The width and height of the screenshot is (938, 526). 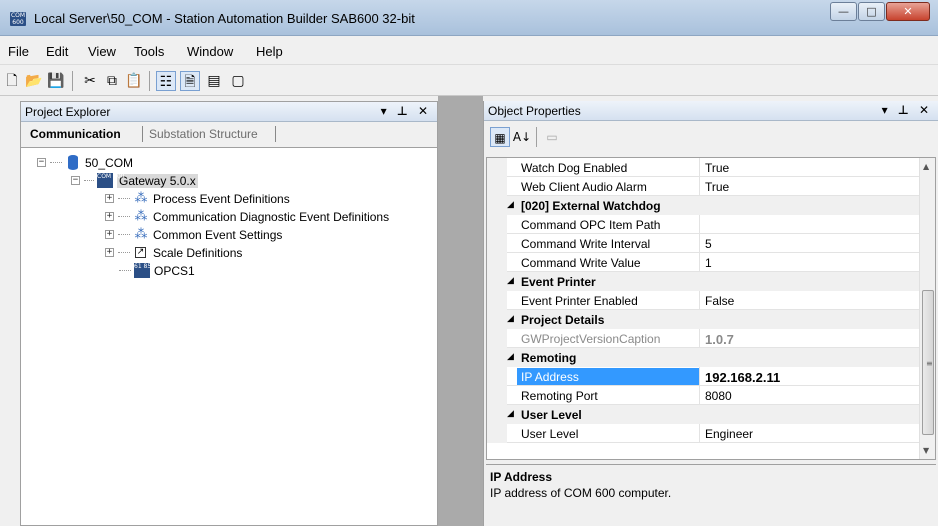 What do you see at coordinates (703, 433) in the screenshot?
I see `property-row: User Level Engineer` at bounding box center [703, 433].